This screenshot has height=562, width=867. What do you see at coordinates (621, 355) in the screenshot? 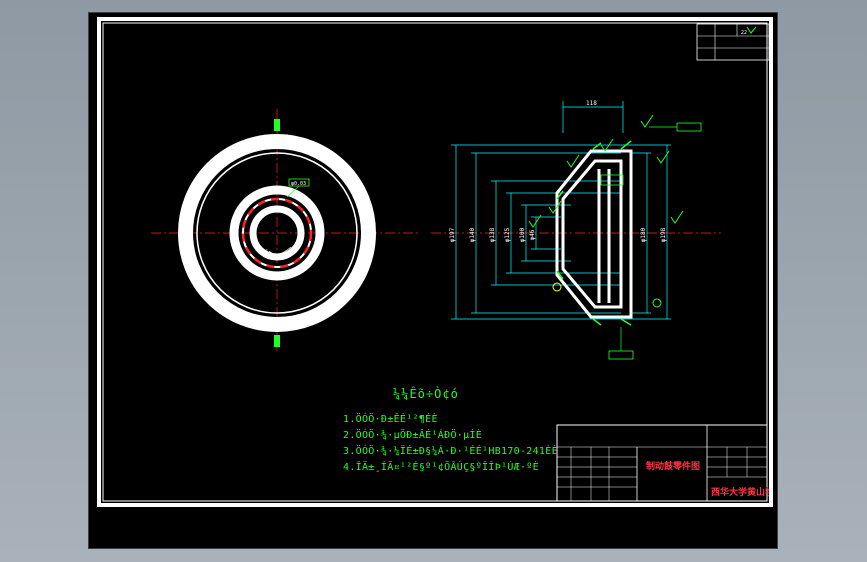
I see `tolerance-callout-bottom` at bounding box center [621, 355].